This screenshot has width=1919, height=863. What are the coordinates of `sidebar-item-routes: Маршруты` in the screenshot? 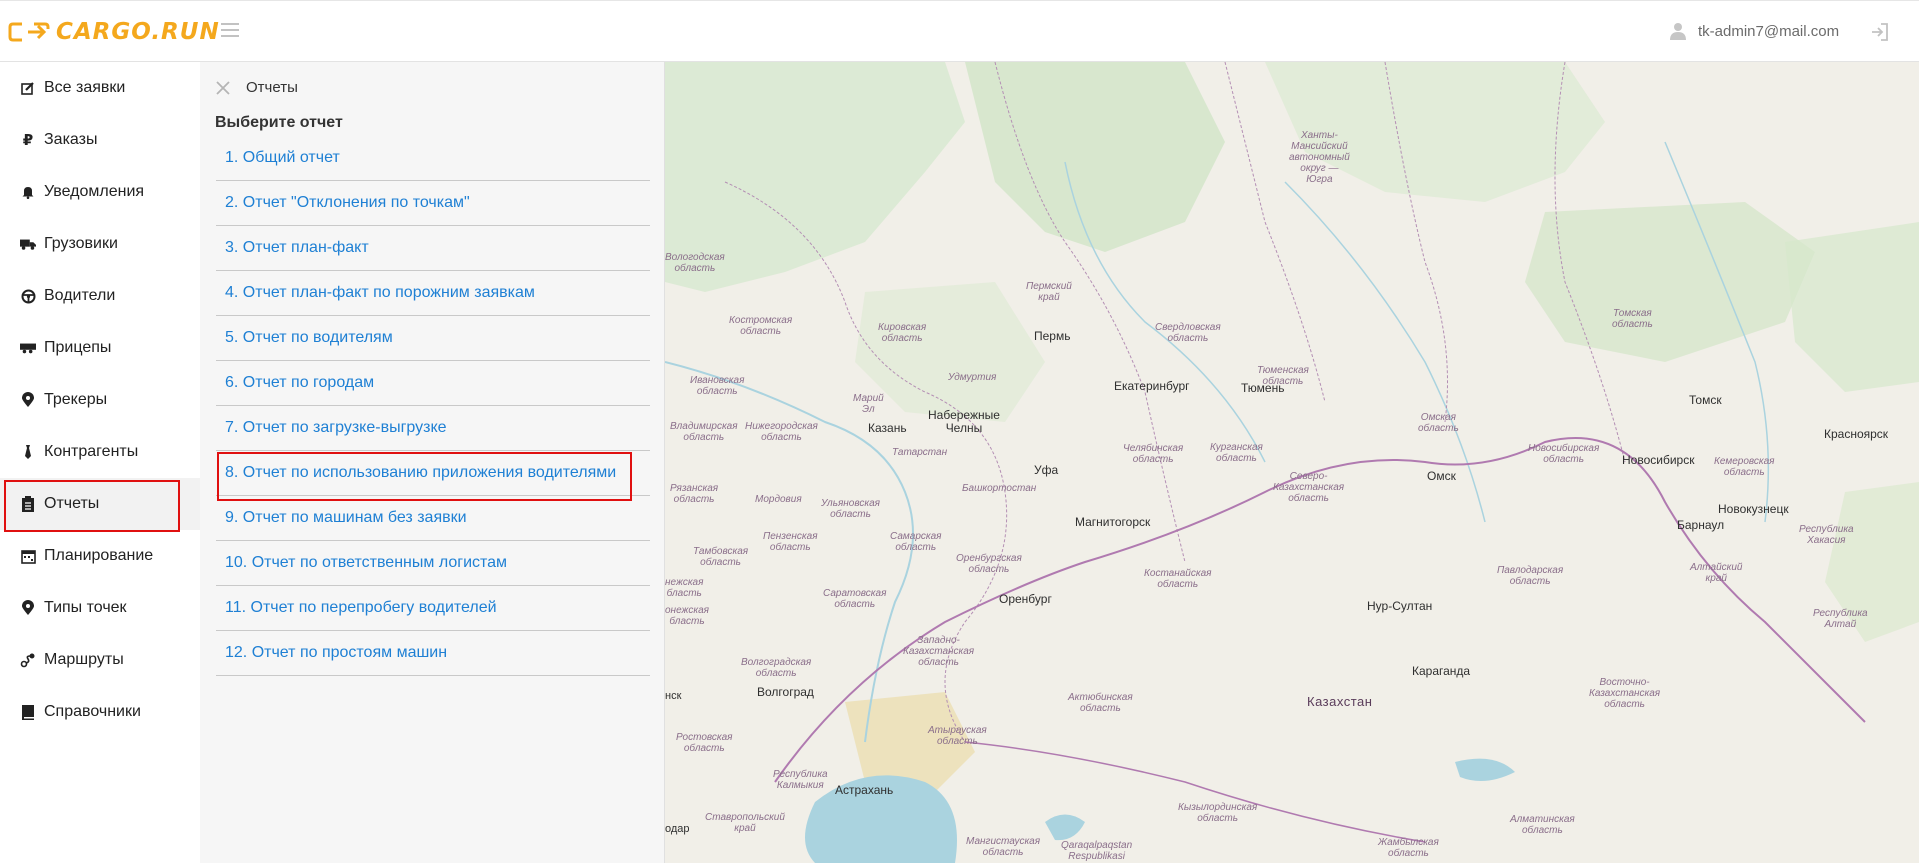 It's located at (100, 660).